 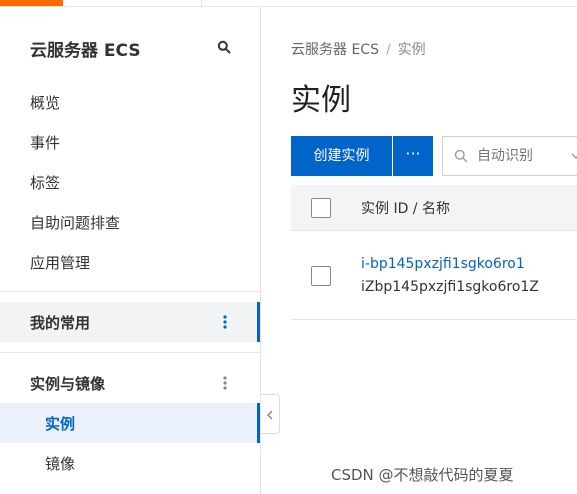 What do you see at coordinates (31, 3) in the screenshot?
I see `brand-strip` at bounding box center [31, 3].